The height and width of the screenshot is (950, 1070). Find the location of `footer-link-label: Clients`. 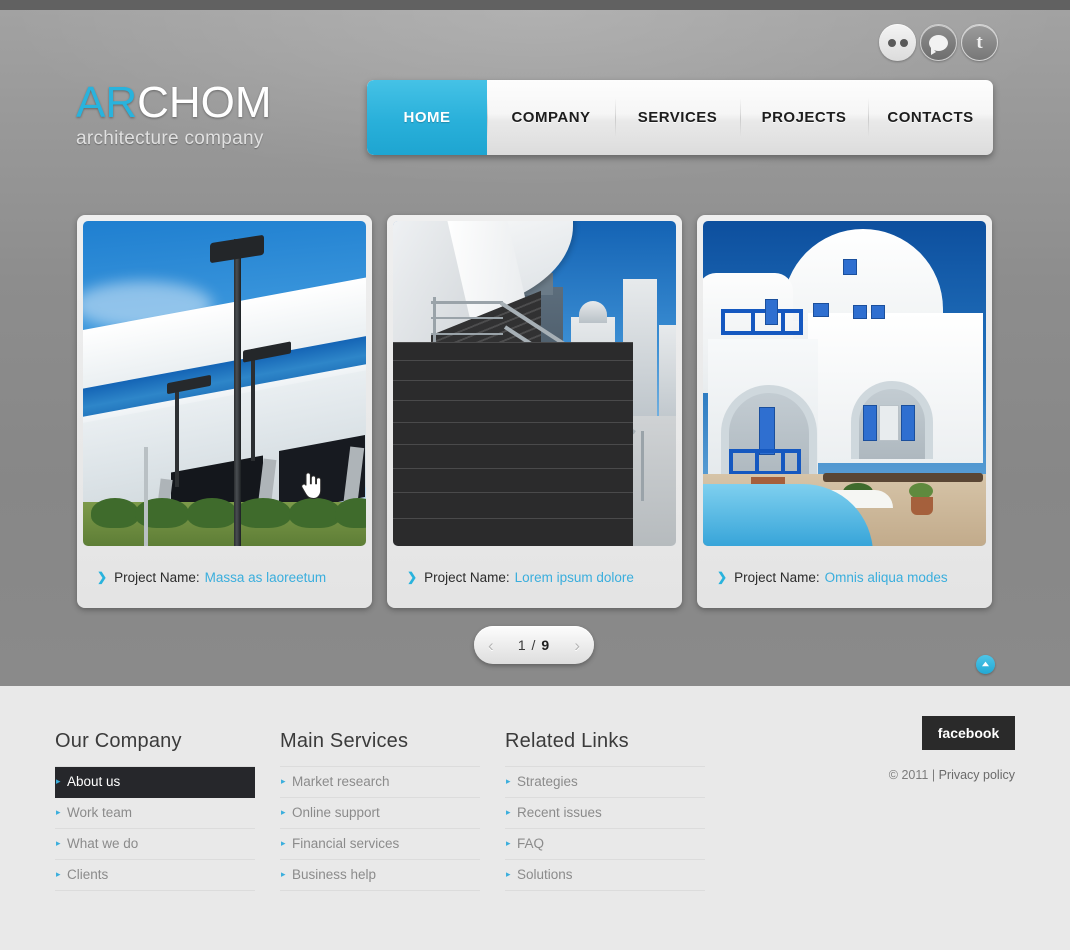

footer-link-label: Clients is located at coordinates (88, 874).